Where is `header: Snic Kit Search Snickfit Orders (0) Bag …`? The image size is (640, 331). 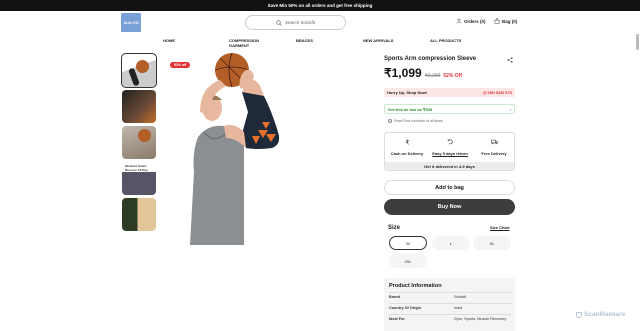
header: Snic Kit Search Snickfit Orders (0) Bag … is located at coordinates (320, 22).